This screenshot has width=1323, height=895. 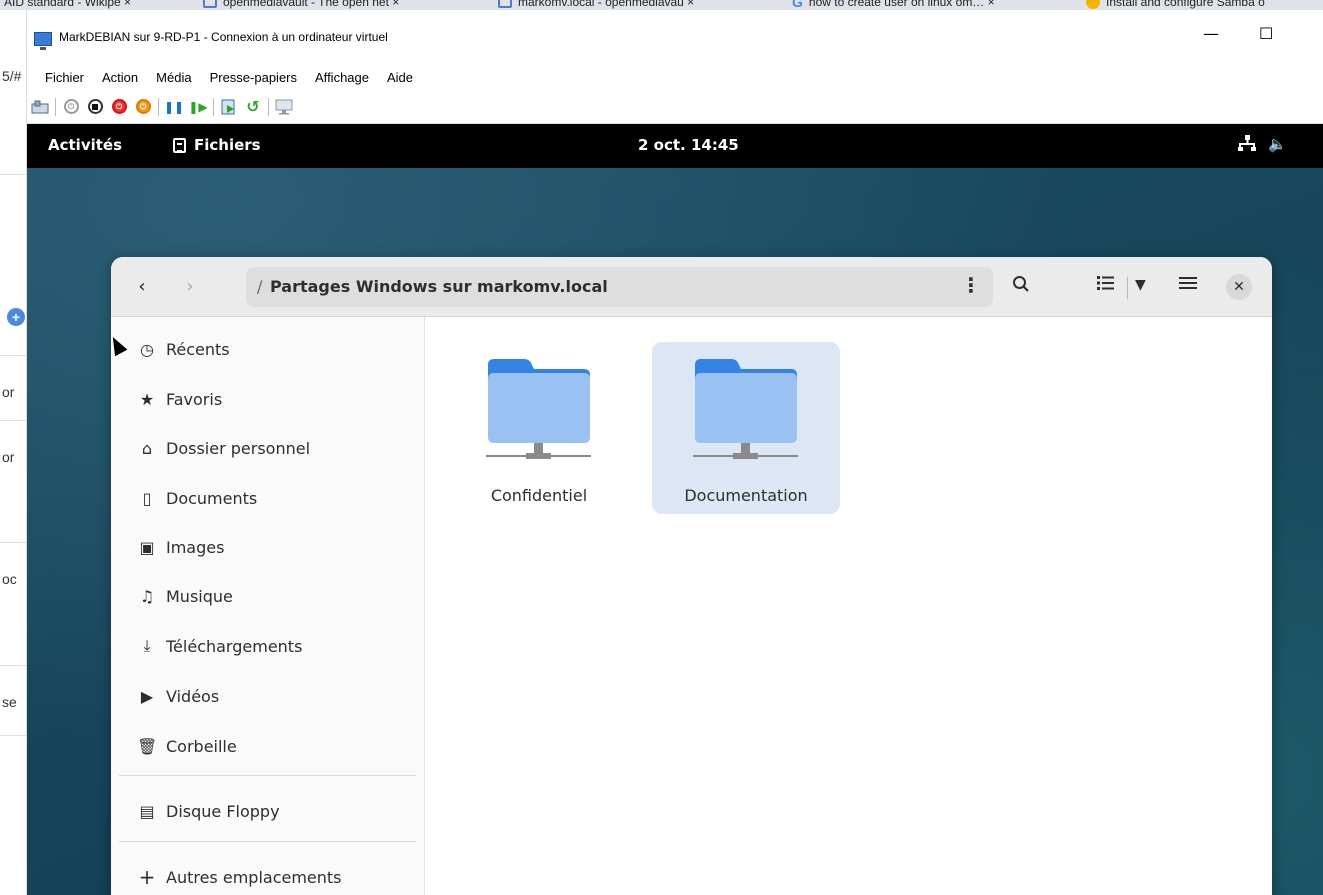 I want to click on sidebar-item-recents: ◷ Récents, so click(x=268, y=349).